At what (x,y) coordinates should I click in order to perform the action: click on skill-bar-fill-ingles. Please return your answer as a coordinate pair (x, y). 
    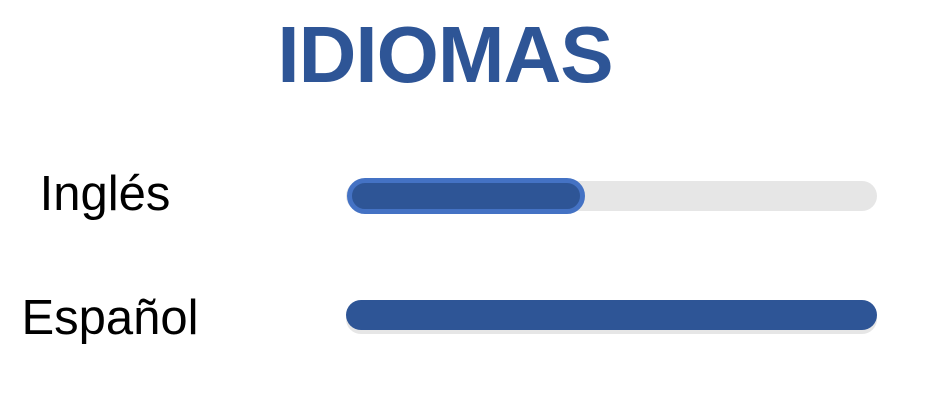
    Looking at the image, I should click on (466, 196).